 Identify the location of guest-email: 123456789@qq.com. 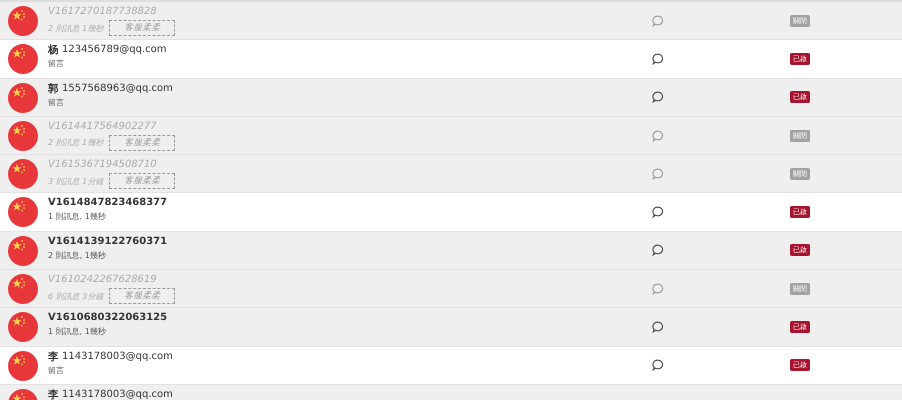
(114, 50).